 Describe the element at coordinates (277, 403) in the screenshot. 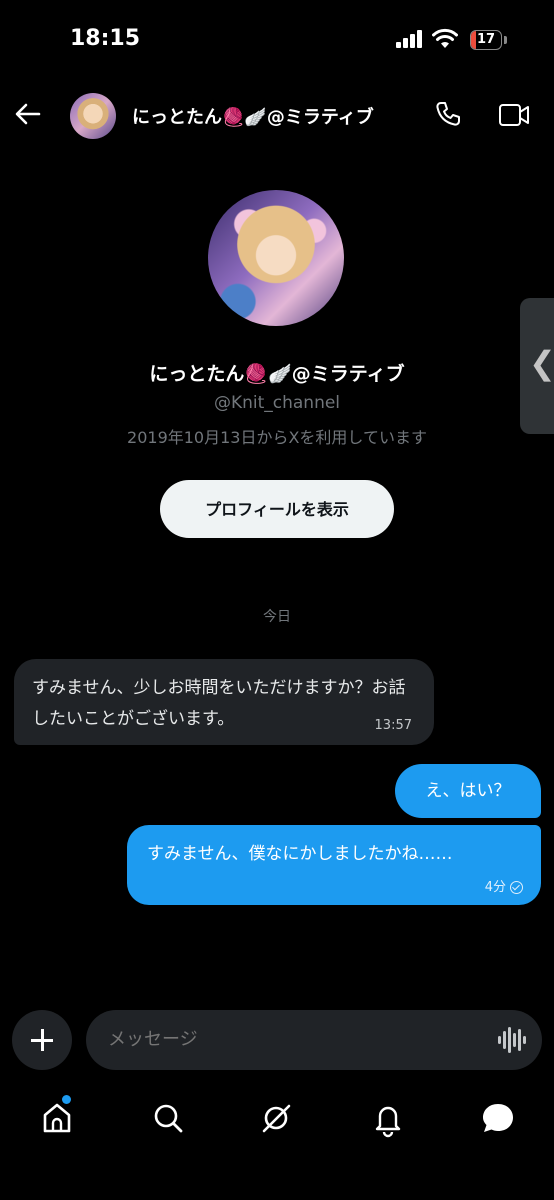

I see `profile-handle: @Knit_channel` at that location.